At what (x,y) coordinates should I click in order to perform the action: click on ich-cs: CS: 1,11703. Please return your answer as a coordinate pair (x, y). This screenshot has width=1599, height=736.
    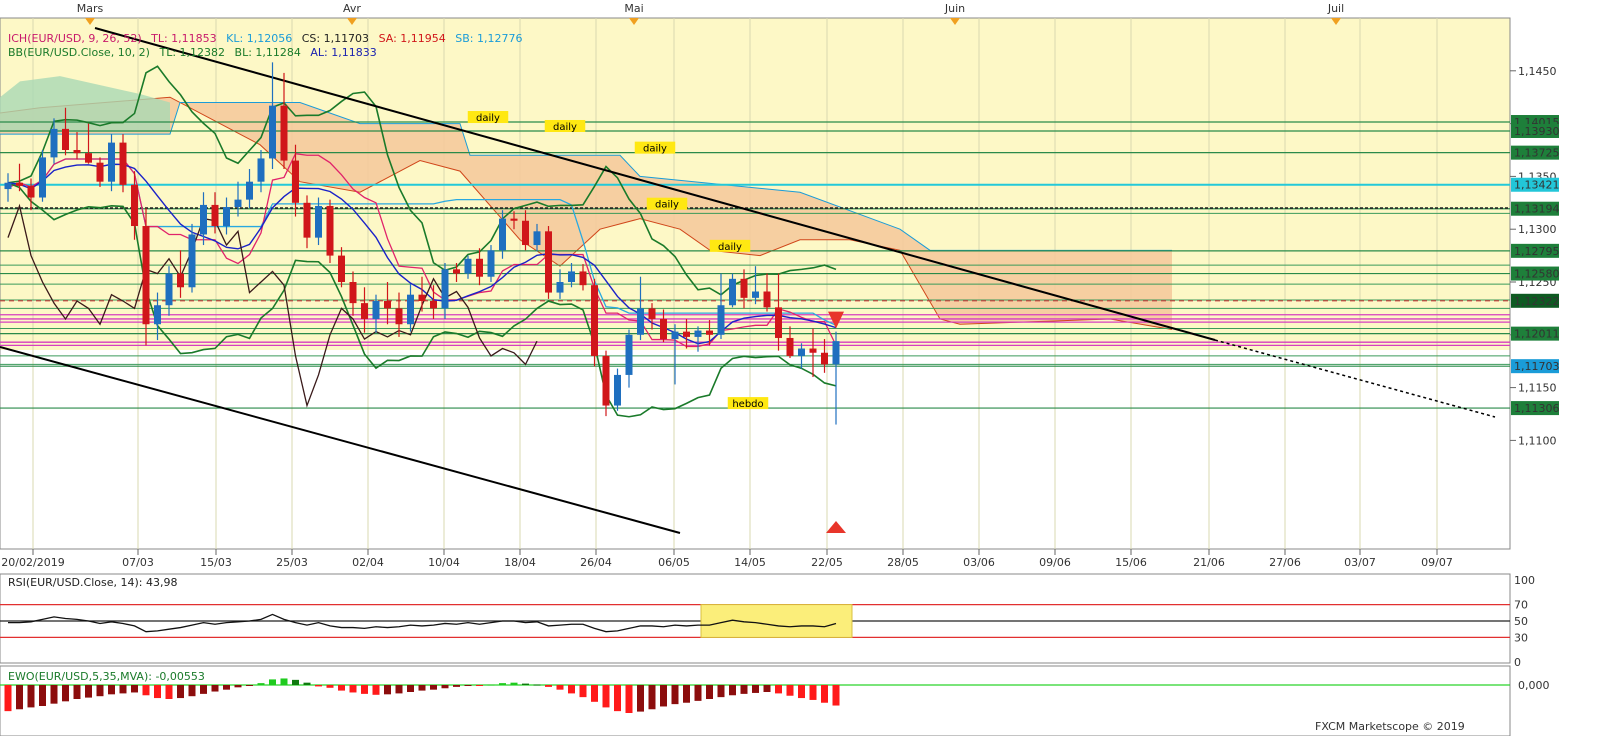
    Looking at the image, I should click on (335, 38).